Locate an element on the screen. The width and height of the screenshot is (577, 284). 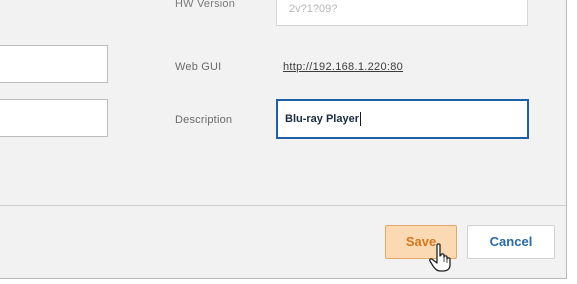
description-value: Blu-ray Player is located at coordinates (322, 119).